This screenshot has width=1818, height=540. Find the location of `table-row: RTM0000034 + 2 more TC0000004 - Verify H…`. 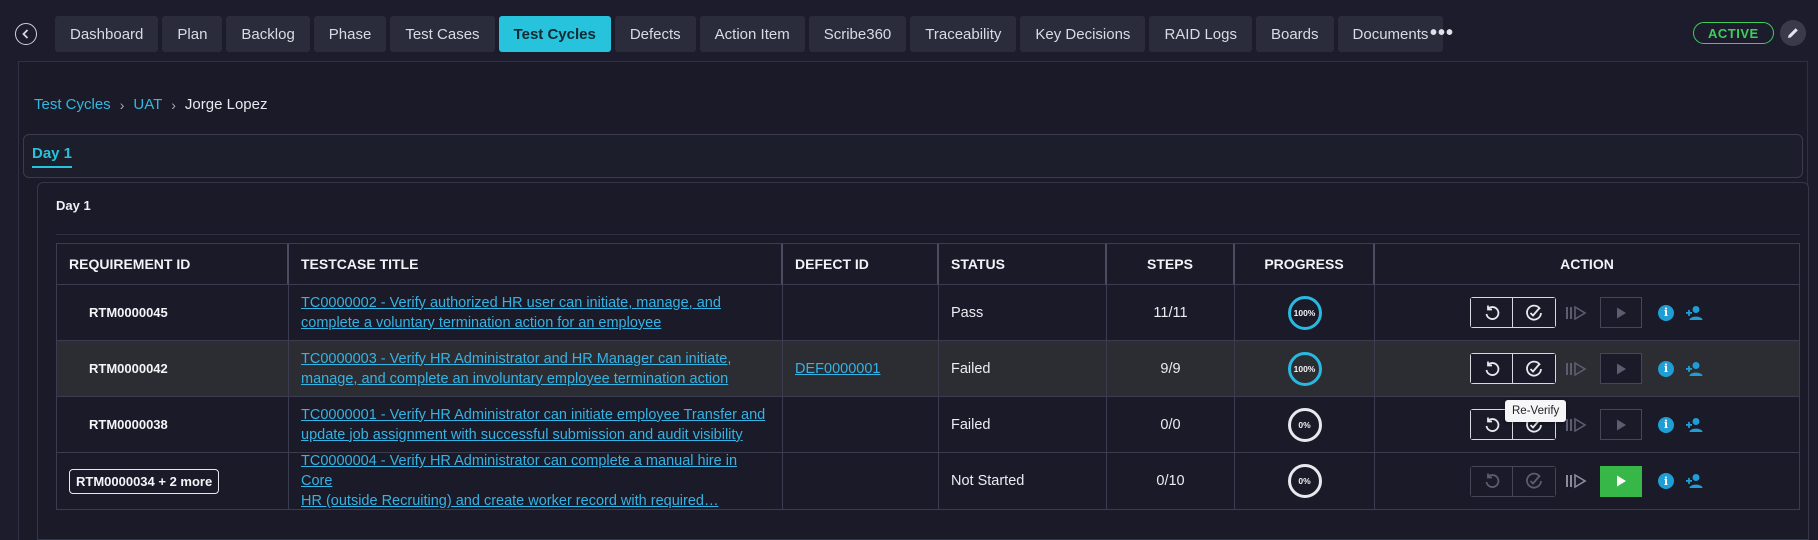

table-row: RTM0000034 + 2 more TC0000004 - Verify H… is located at coordinates (928, 481).